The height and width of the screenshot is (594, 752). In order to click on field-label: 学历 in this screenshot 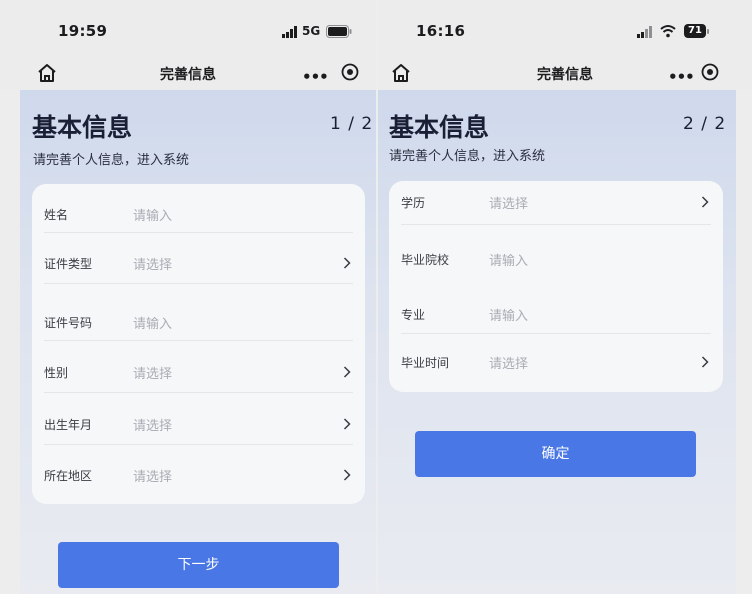, I will do `click(413, 203)`.